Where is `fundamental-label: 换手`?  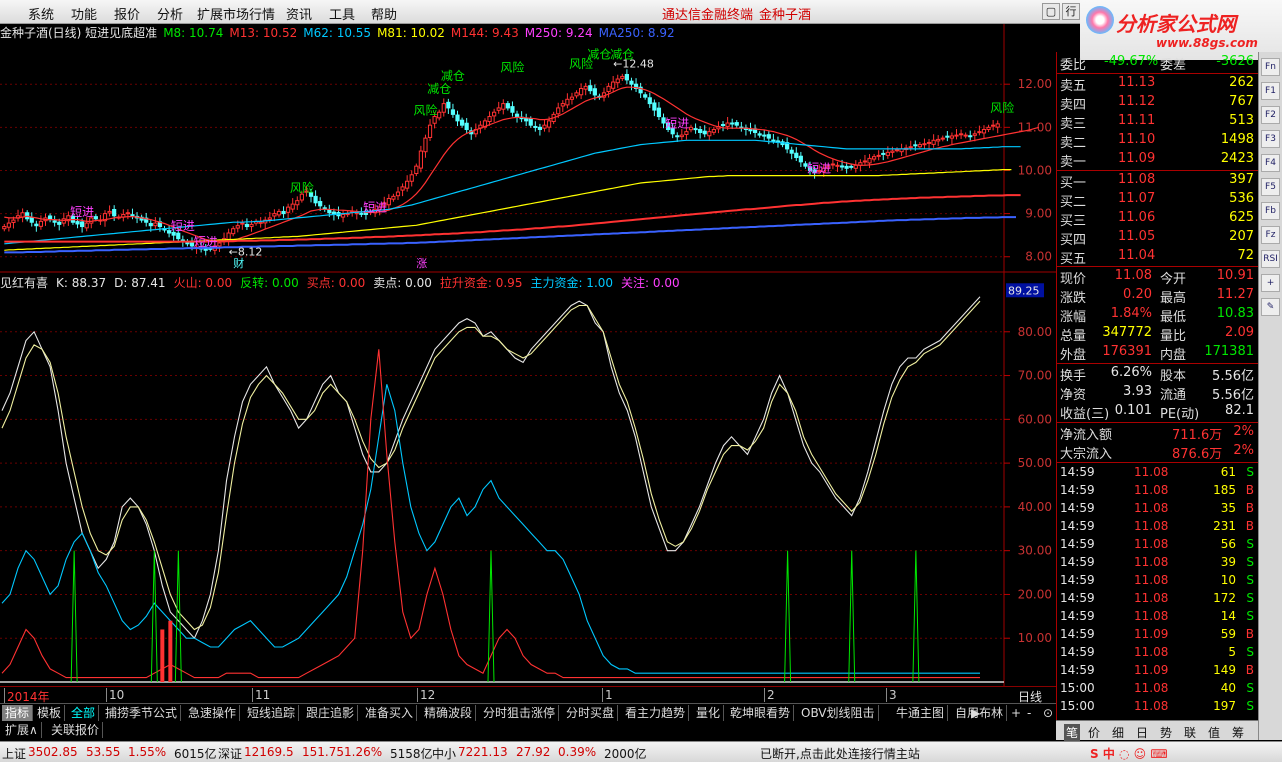 fundamental-label: 换手 is located at coordinates (1073, 376).